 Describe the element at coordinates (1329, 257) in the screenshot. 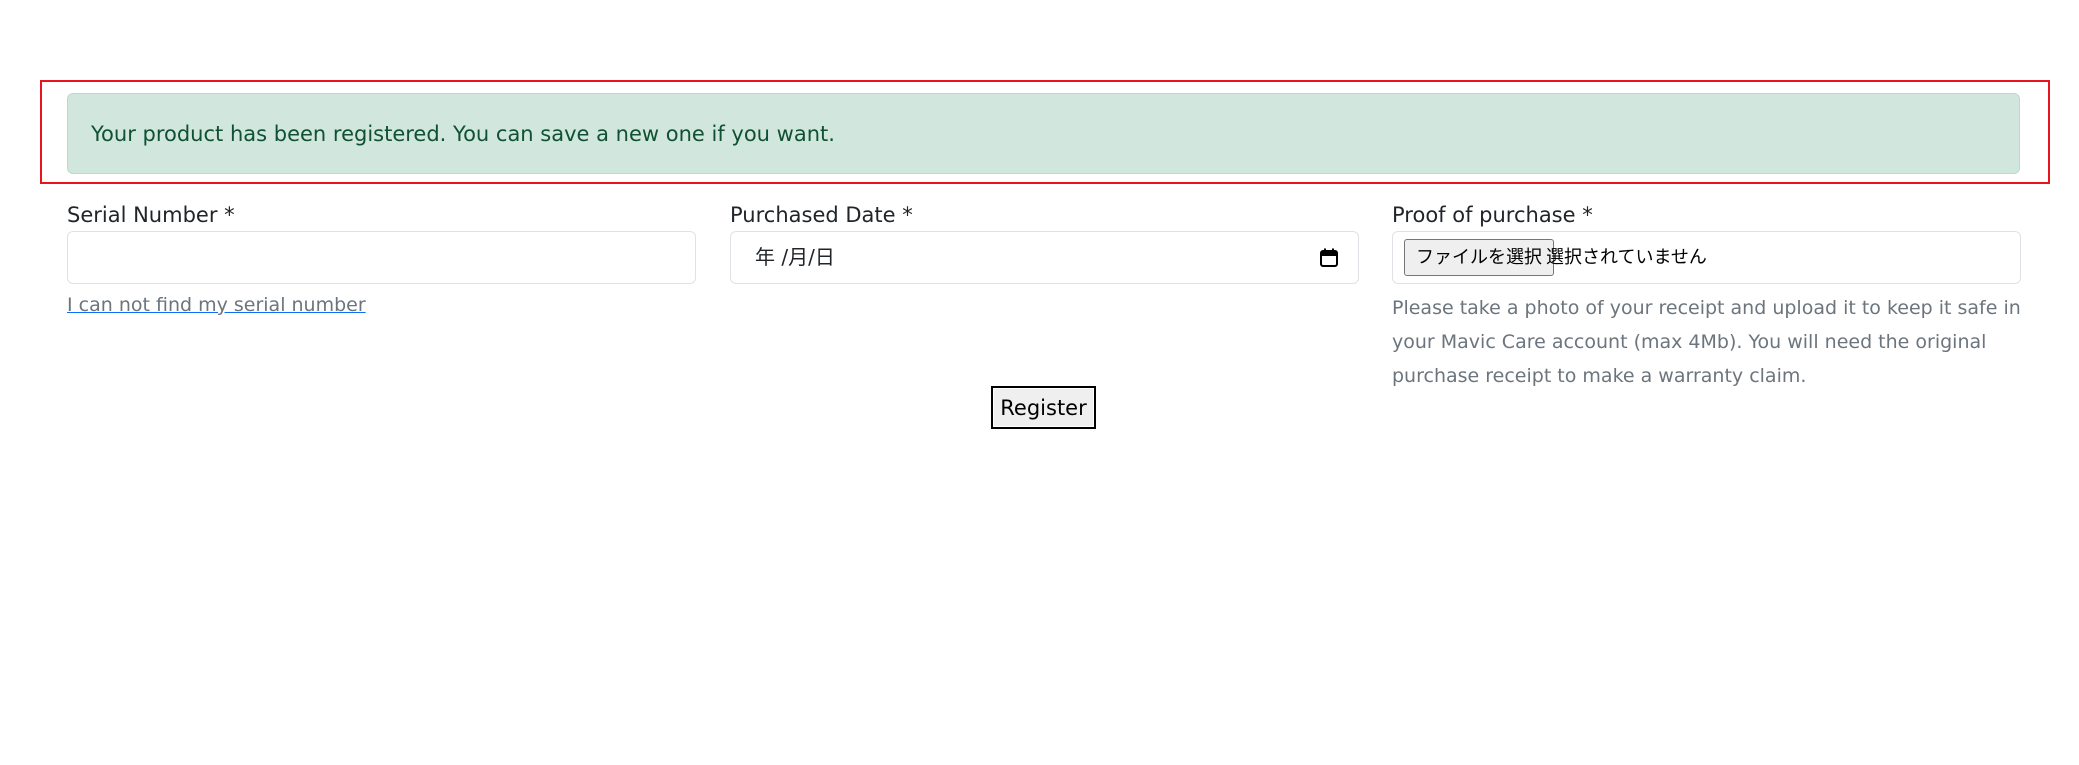

I see `calendar-icon` at that location.